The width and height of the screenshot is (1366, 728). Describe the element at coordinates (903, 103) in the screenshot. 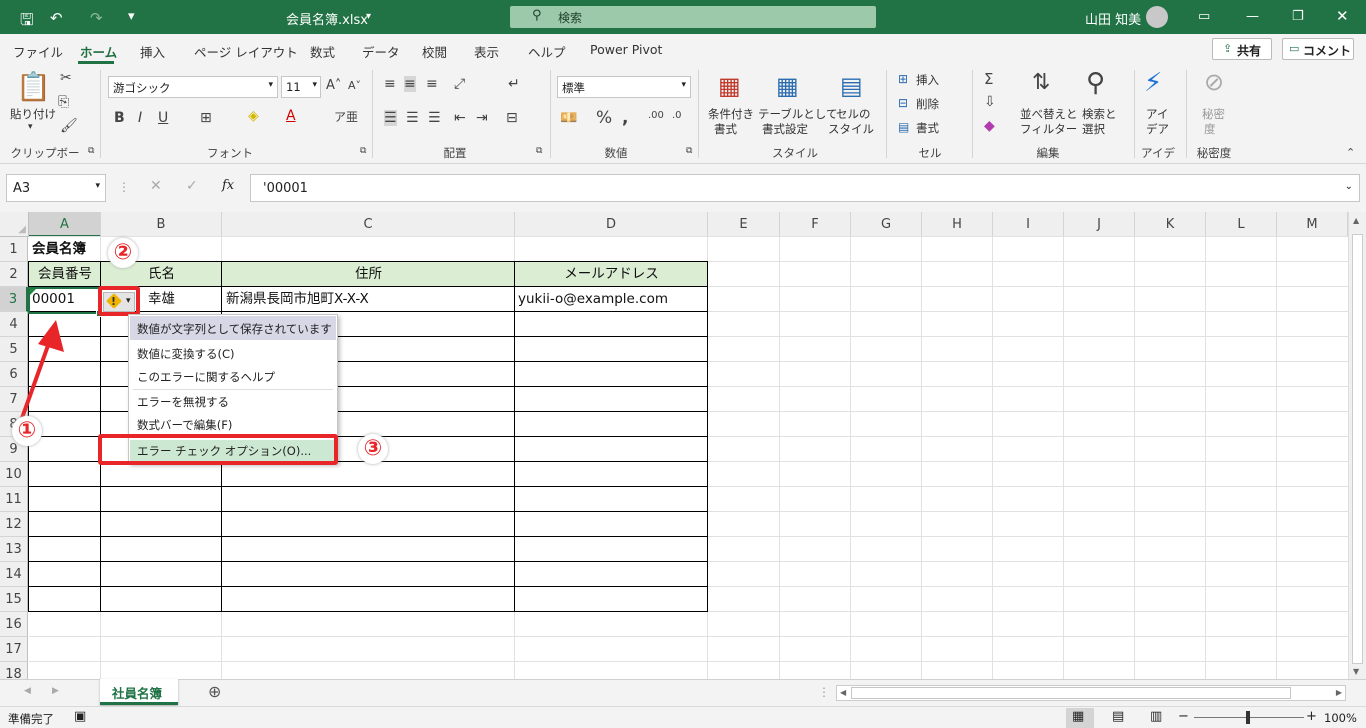

I see `delete-cells-icon: ⊟` at that location.